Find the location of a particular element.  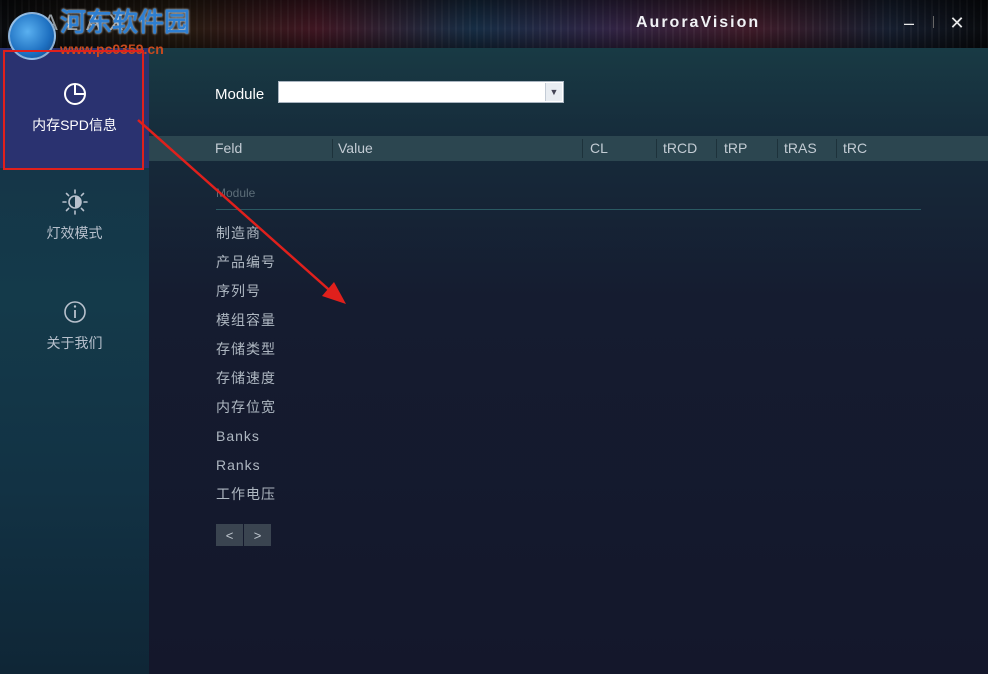

watermark-url: www.pc0359.cn is located at coordinates (112, 48).